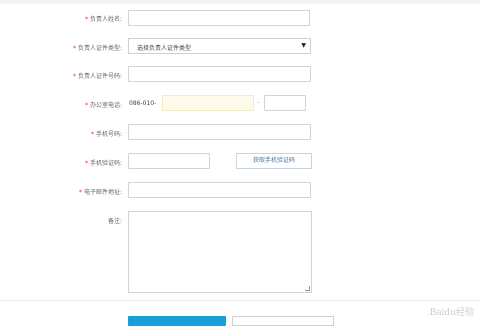 The height and width of the screenshot is (326, 480). I want to click on page-top-strip, so click(240, 2).